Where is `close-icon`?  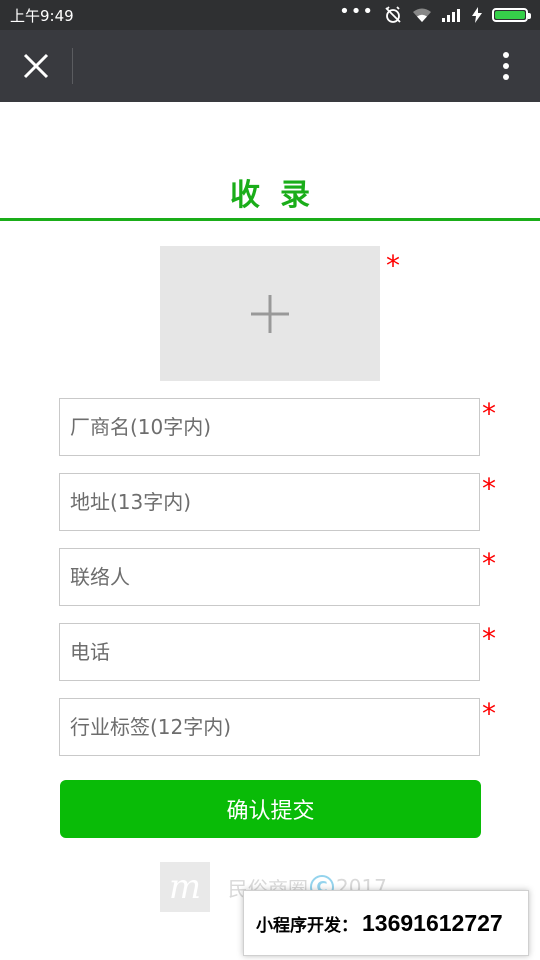
close-icon is located at coordinates (36, 66).